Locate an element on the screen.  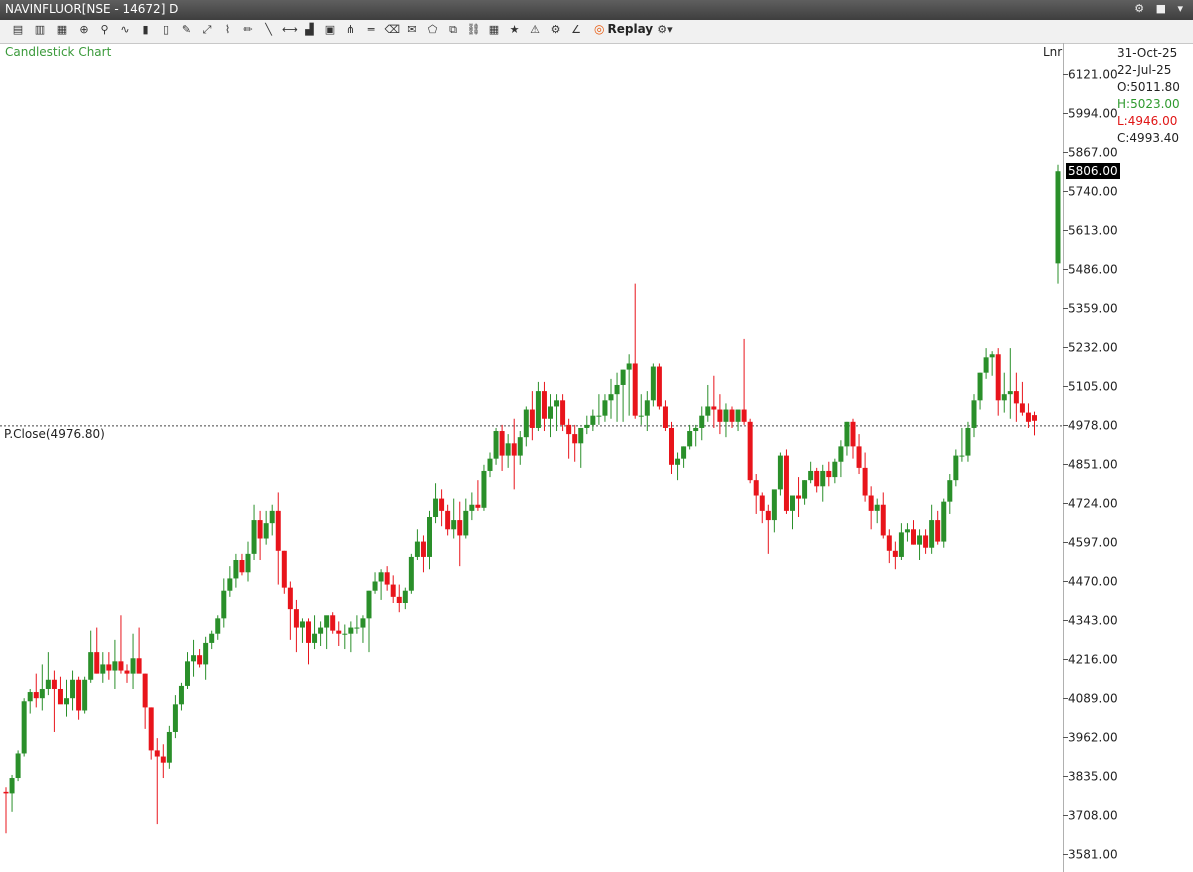
layout-icon: ▦ is located at coordinates (494, 30).